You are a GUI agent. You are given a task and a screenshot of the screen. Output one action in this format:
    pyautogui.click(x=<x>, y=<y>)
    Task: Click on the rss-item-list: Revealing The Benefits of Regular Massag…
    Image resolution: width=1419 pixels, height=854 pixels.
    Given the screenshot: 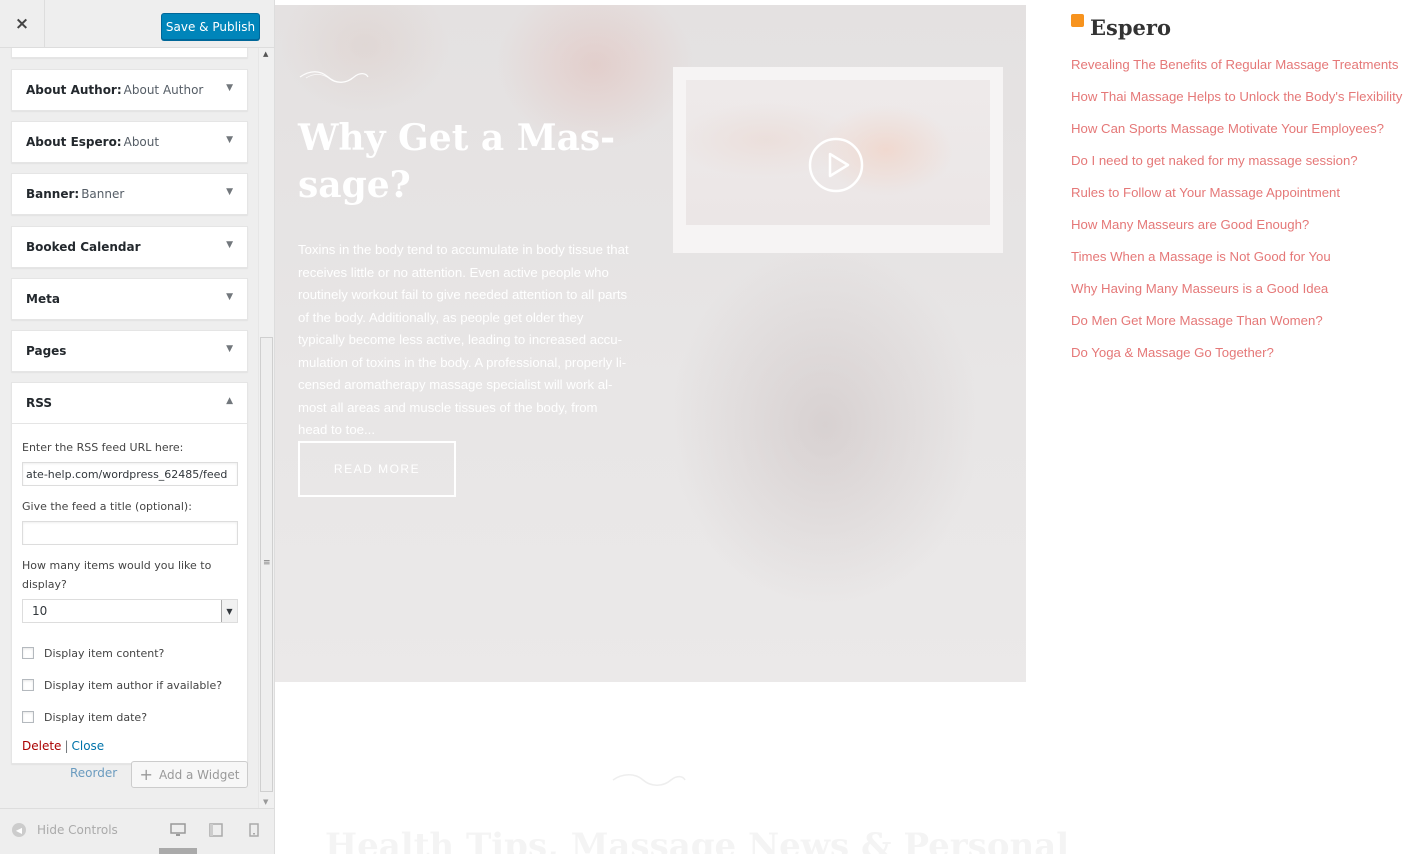 What is the action you would take?
    pyautogui.click(x=1241, y=209)
    